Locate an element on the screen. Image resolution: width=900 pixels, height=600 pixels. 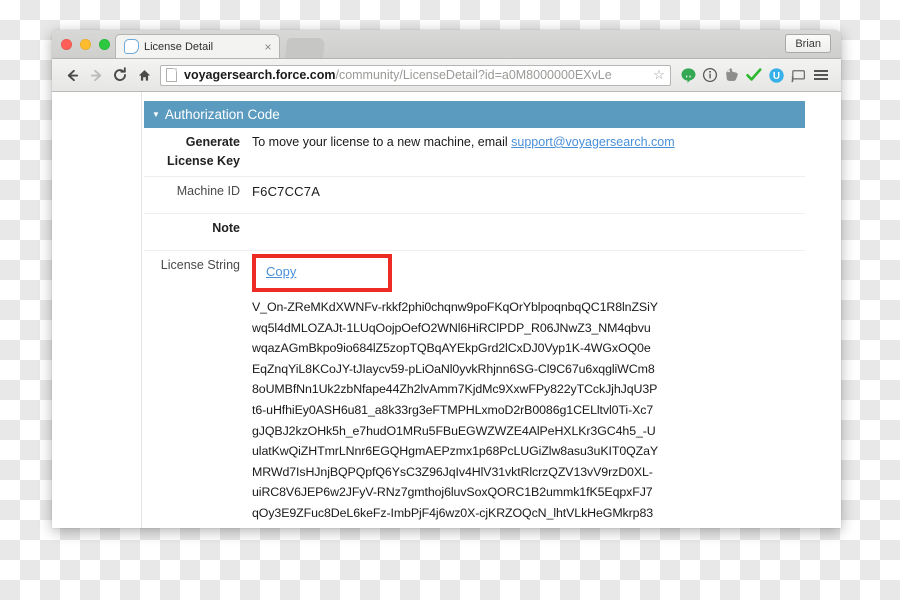
evernote-icon is located at coordinates (732, 75).